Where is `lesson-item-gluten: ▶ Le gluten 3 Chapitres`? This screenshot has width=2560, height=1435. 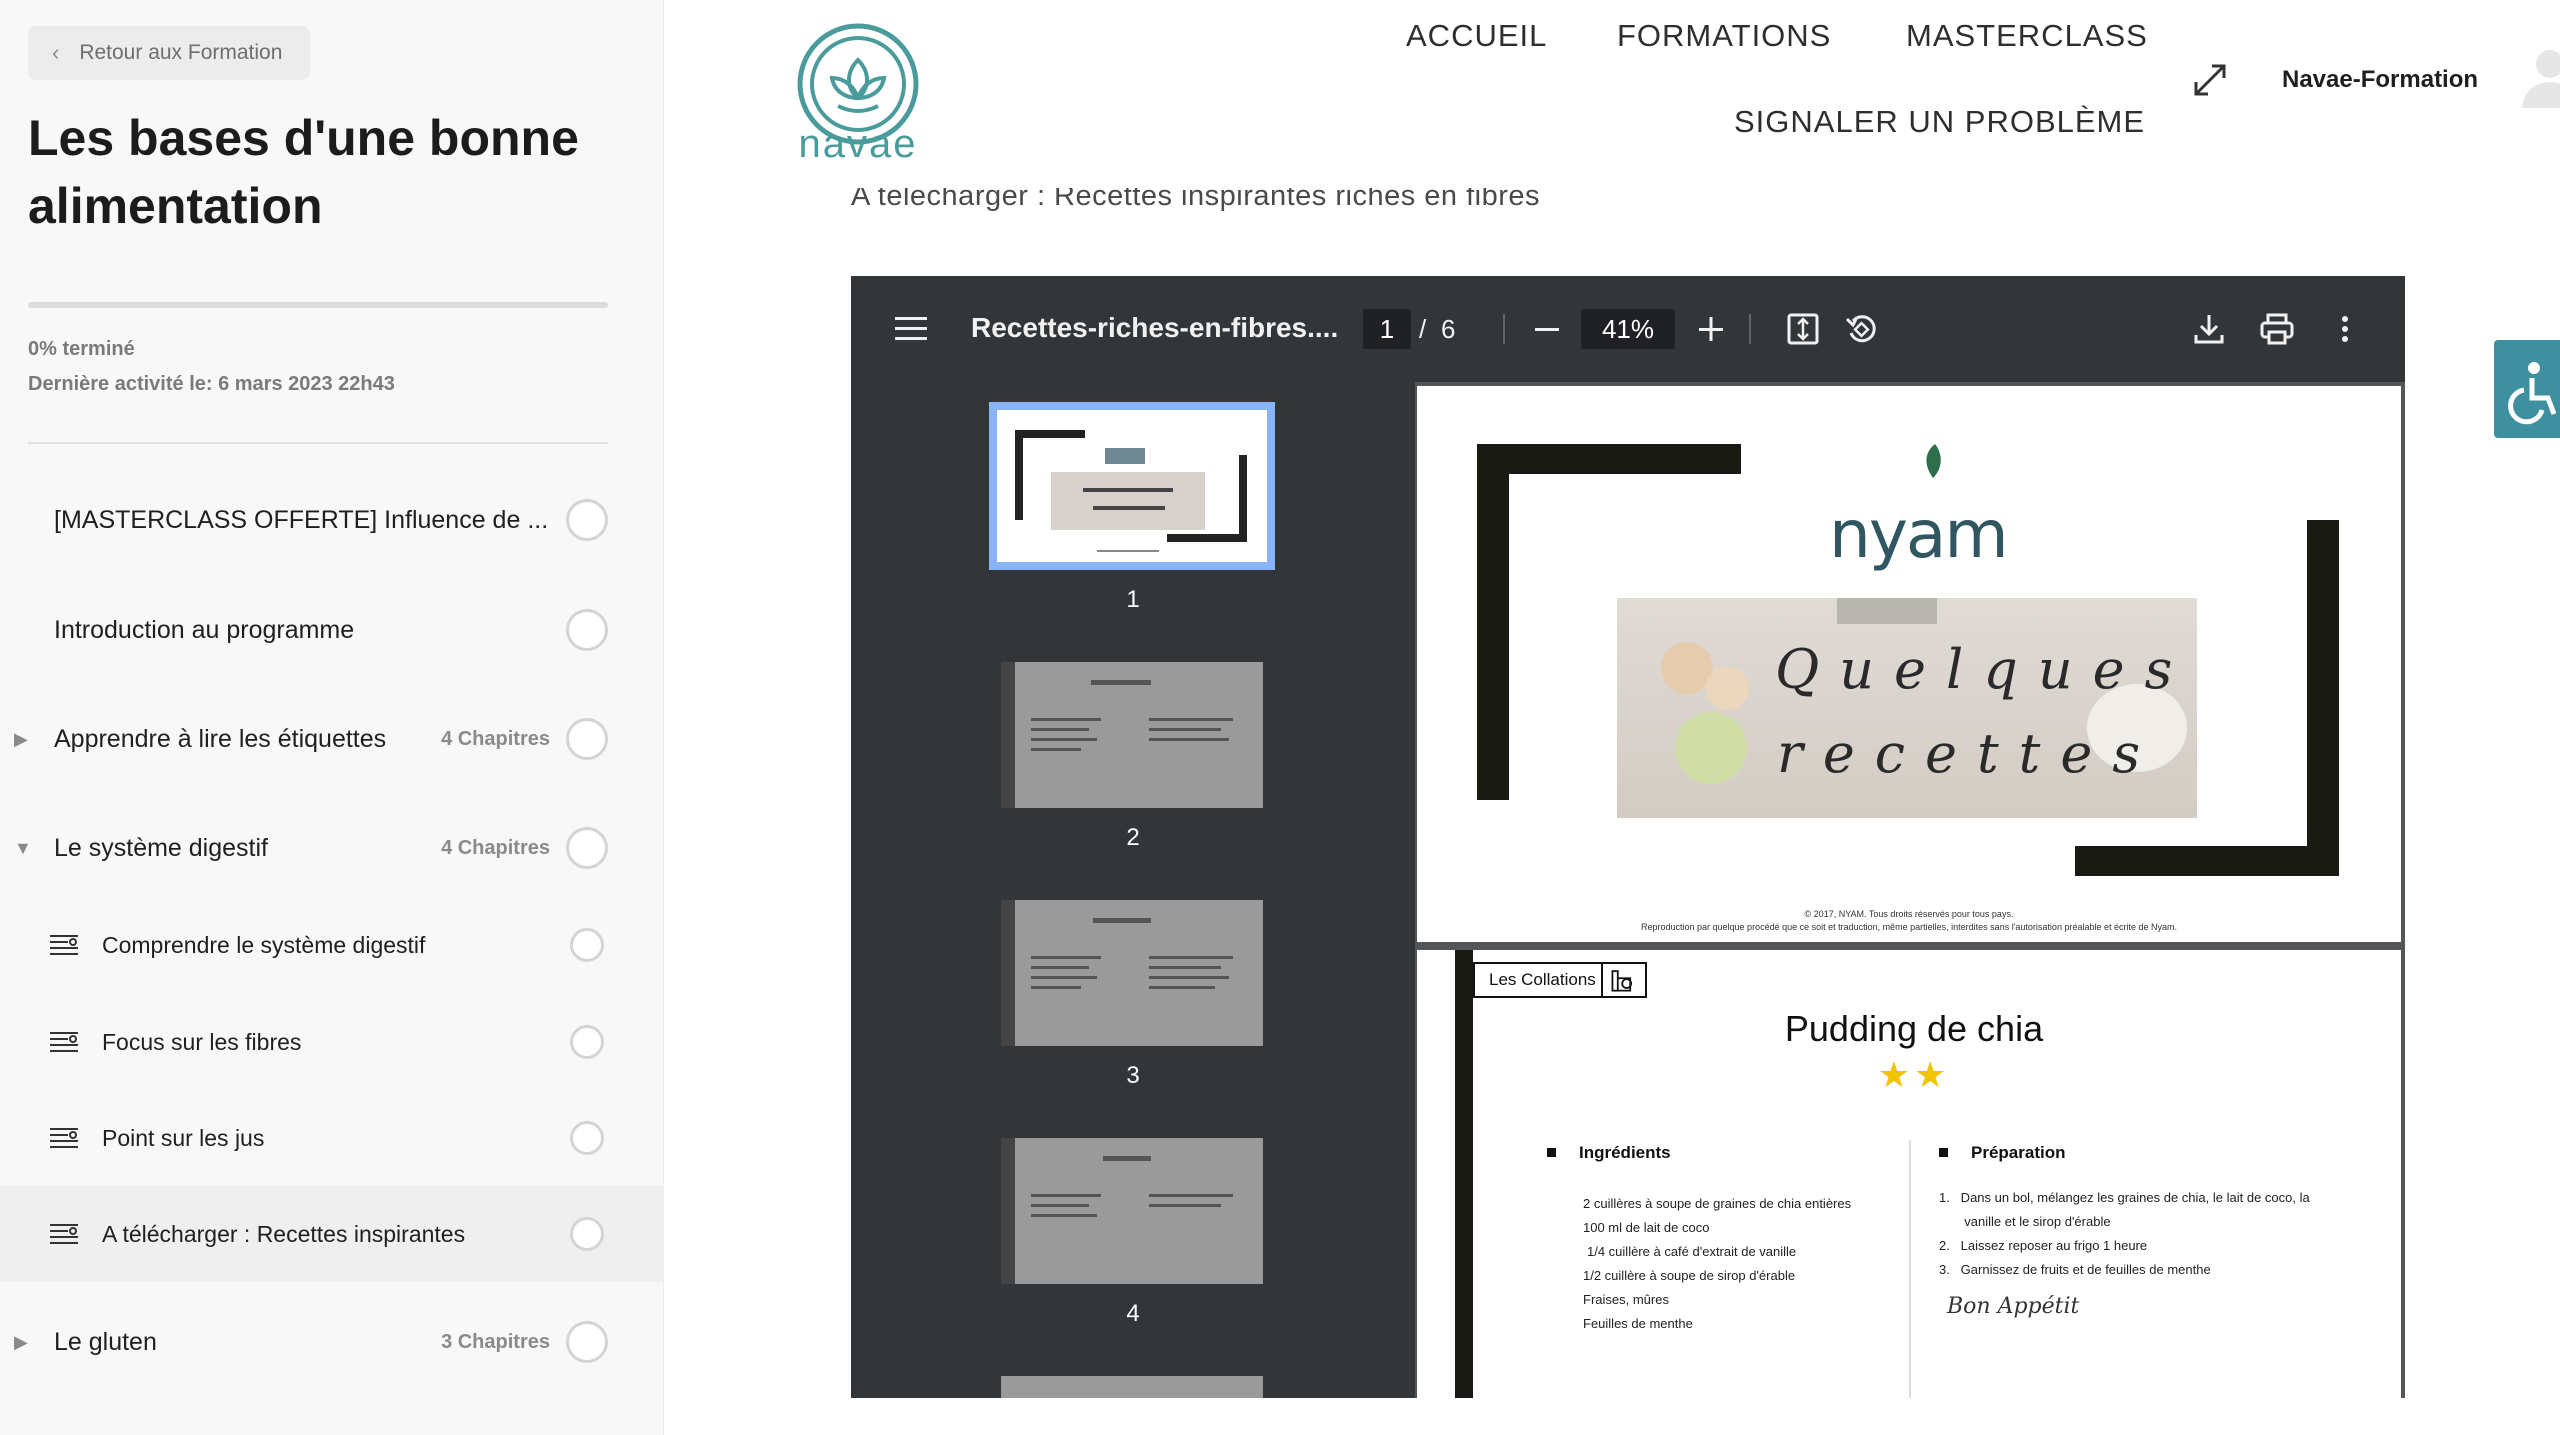
lesson-item-gluten: ▶ Le gluten 3 Chapitres is located at coordinates (332, 1342).